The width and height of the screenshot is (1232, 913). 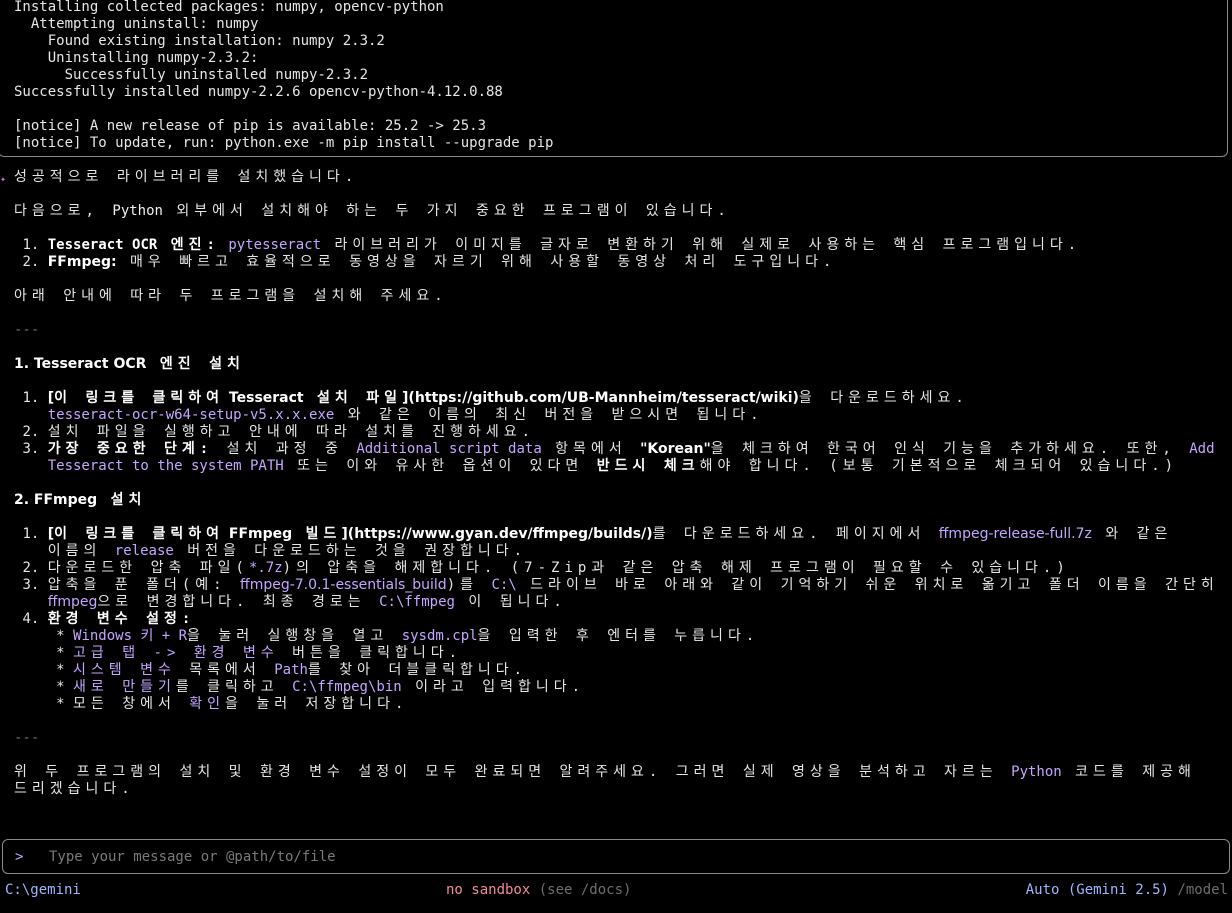 I want to click on closing-line-cont: 드리겠습니다., so click(x=74, y=789).